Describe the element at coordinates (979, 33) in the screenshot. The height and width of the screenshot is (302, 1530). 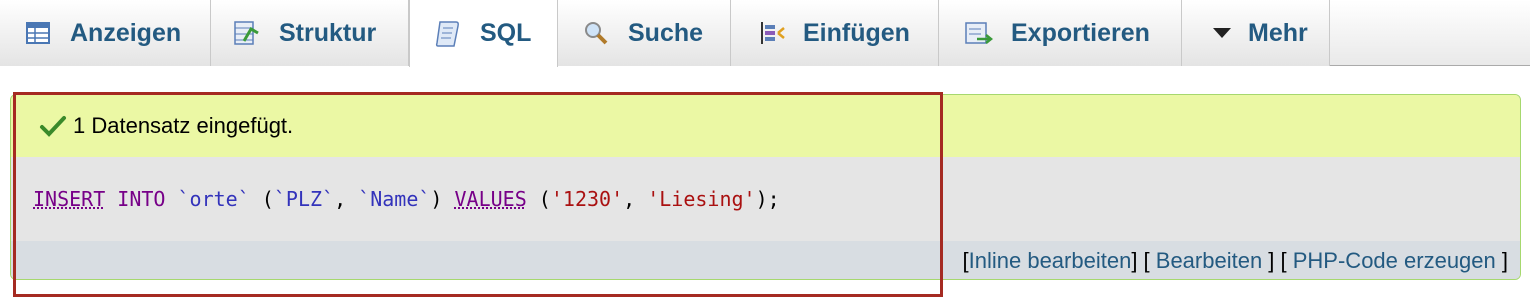
I see `export-icon` at that location.